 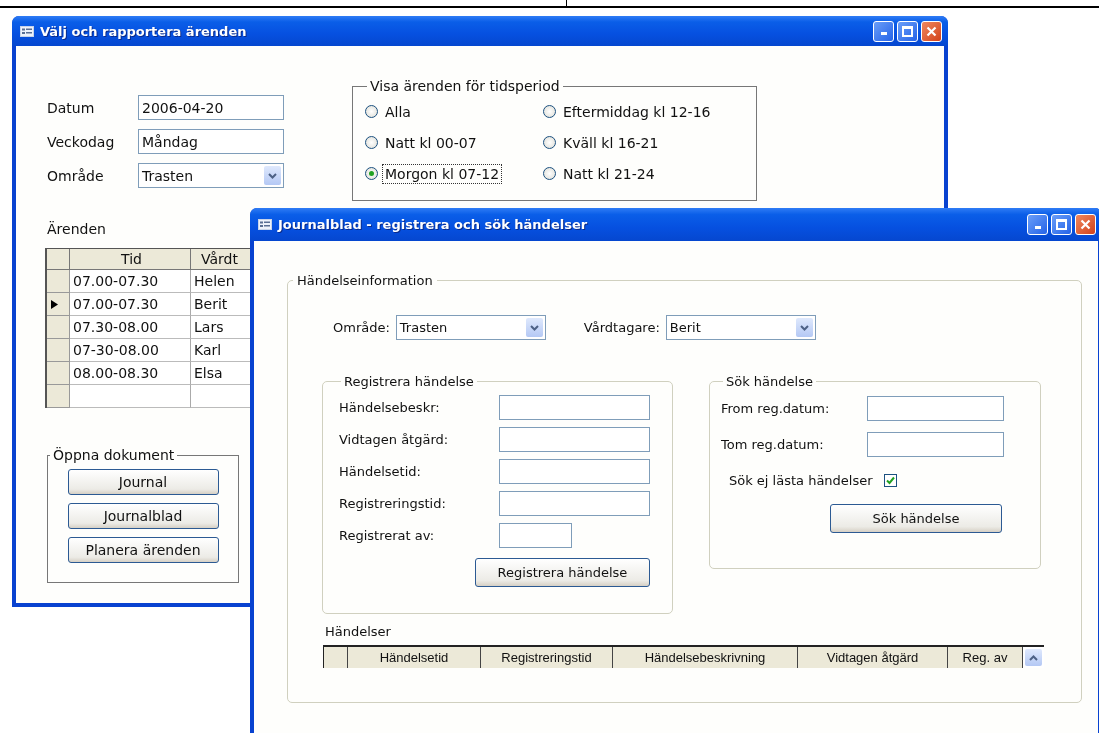 What do you see at coordinates (985, 657) in the screenshot?
I see `column-header: Reg. av` at bounding box center [985, 657].